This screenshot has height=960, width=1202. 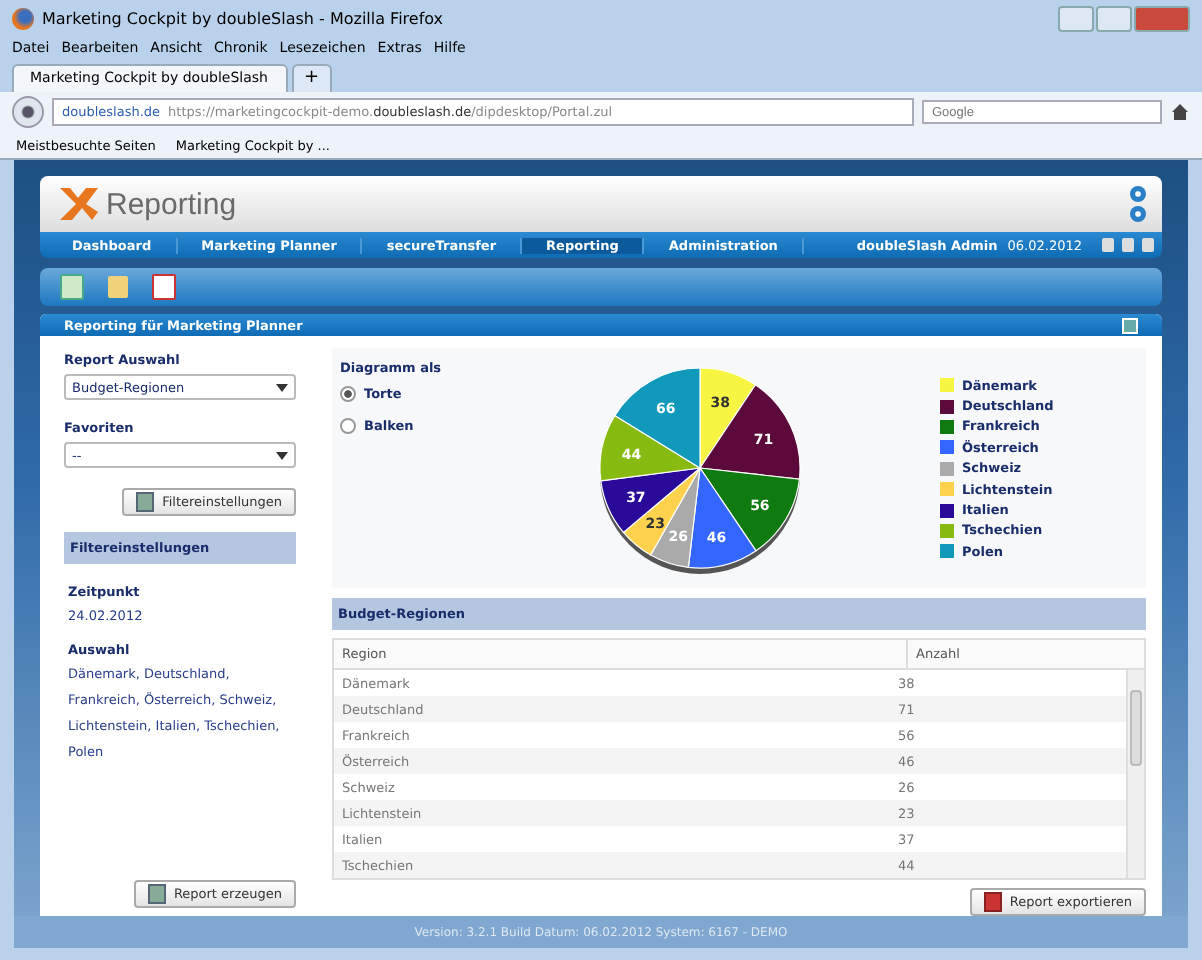 What do you see at coordinates (1135, 774) in the screenshot?
I see `scrollbar` at bounding box center [1135, 774].